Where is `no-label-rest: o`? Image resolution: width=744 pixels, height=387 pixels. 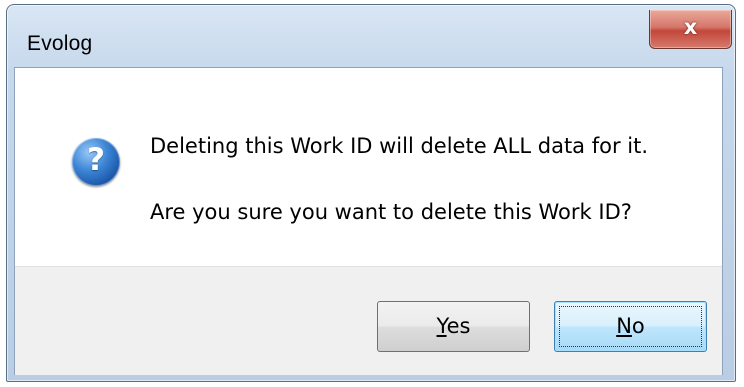 no-label-rest: o is located at coordinates (638, 326).